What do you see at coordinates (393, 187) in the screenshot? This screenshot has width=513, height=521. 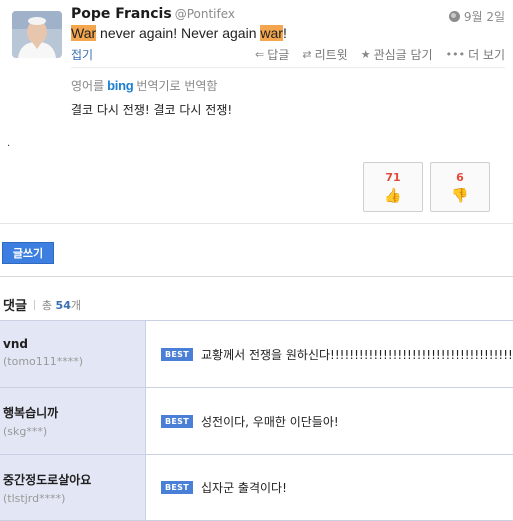 I see `like-button: 71 👍` at bounding box center [393, 187].